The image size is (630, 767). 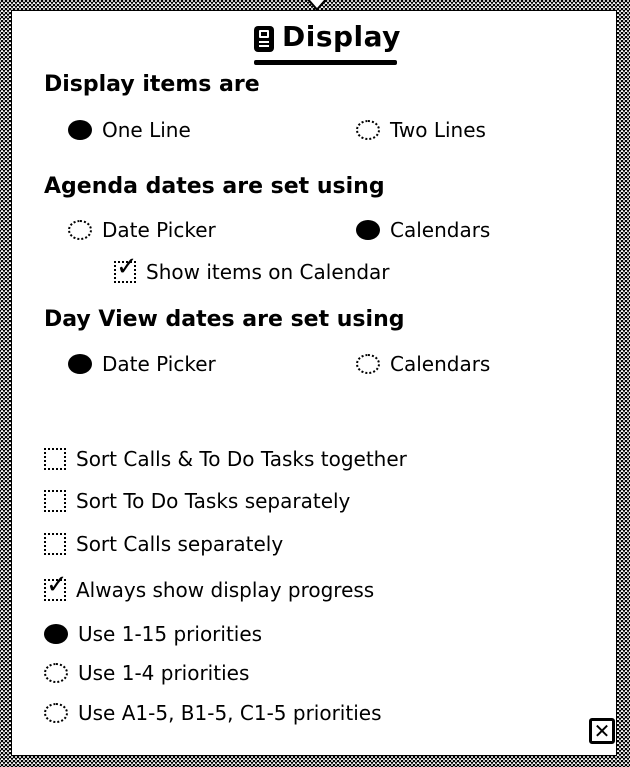 What do you see at coordinates (224, 319) in the screenshot?
I see `dayview-dates-heading: Day View dates are set using` at bounding box center [224, 319].